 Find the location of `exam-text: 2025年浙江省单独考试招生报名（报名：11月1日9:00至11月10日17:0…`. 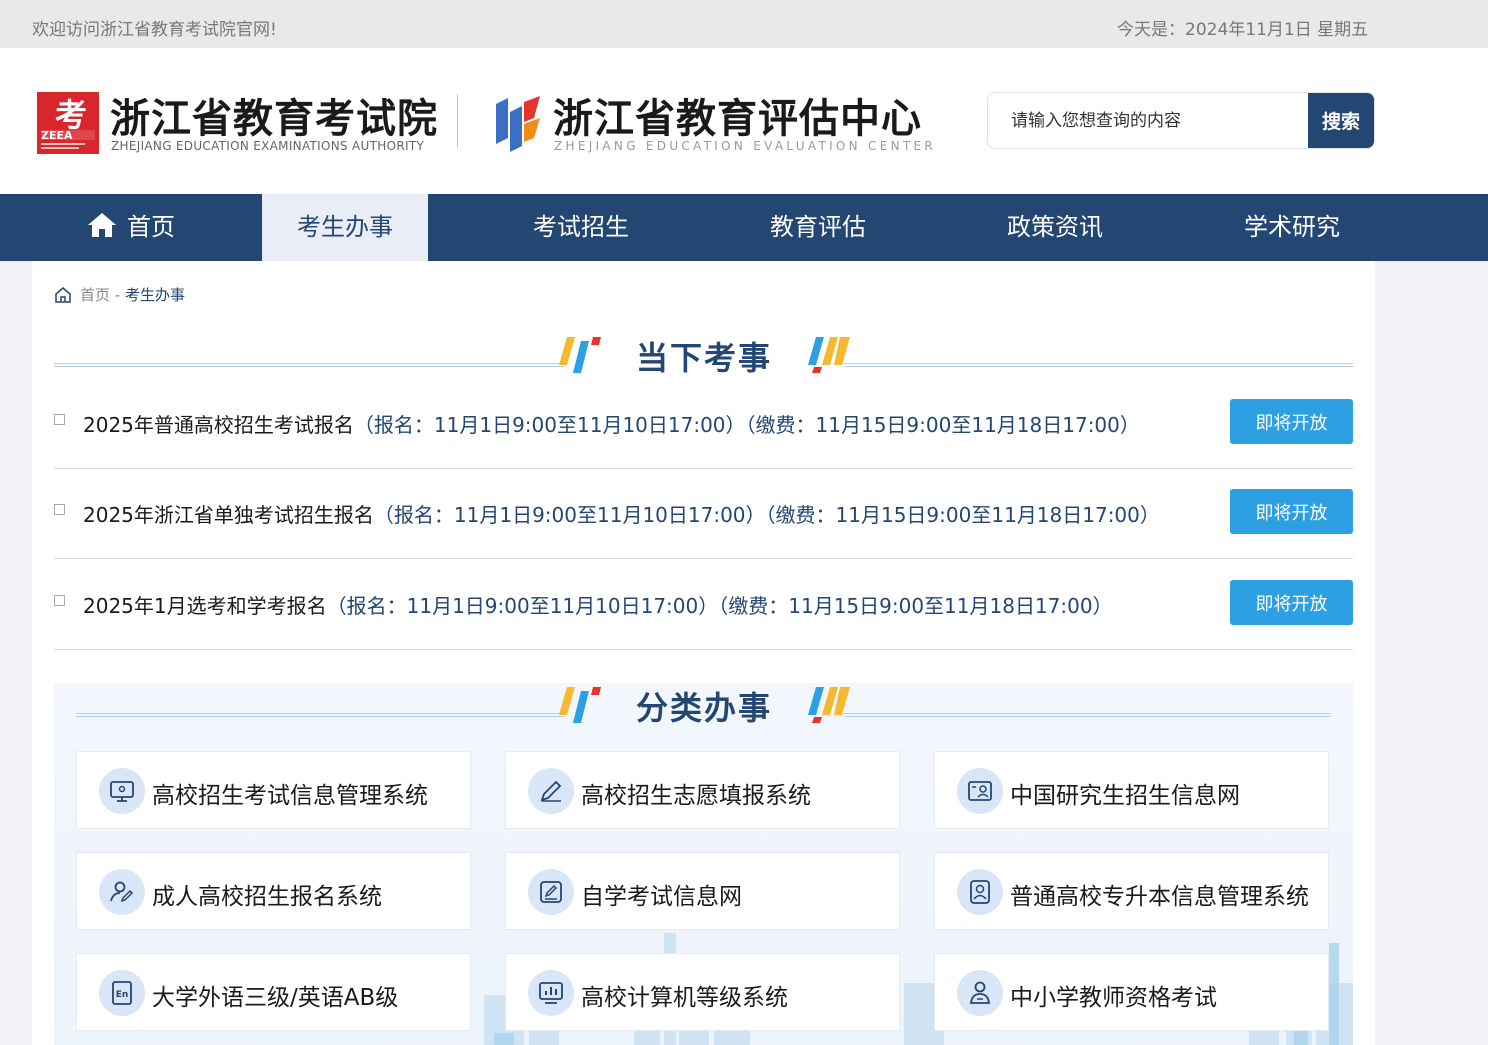

exam-text: 2025年浙江省单独考试招生报名（报名：11月1日9:00至11月10日17:0… is located at coordinates (621, 513).